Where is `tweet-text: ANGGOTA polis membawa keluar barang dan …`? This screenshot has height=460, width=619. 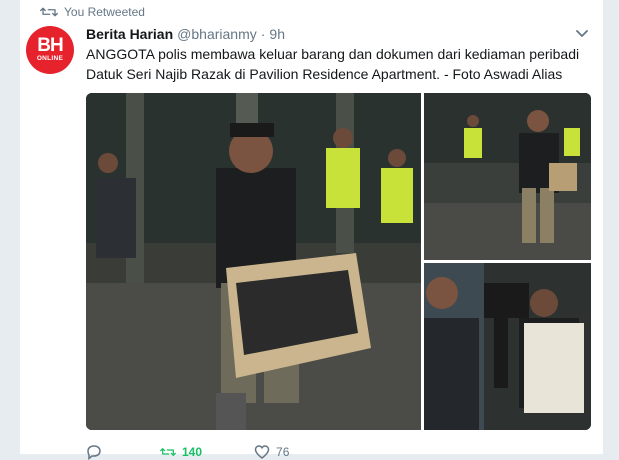 tweet-text: ANGGOTA polis membawa keluar barang dan … is located at coordinates (333, 64).